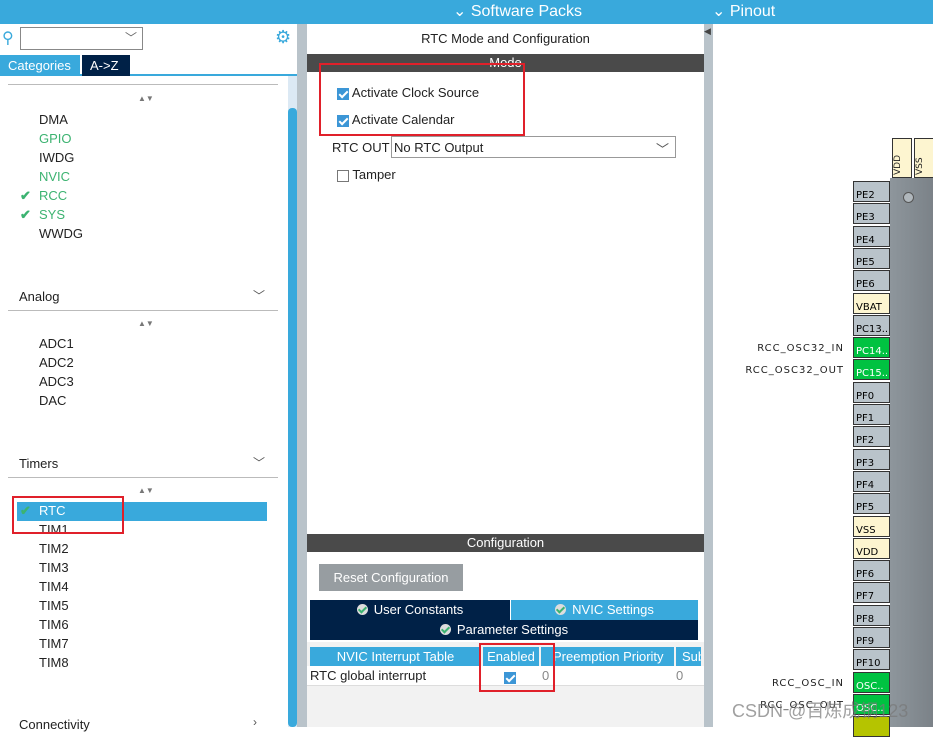  What do you see at coordinates (54, 724) in the screenshot?
I see `category-connectivity: Connectivity` at bounding box center [54, 724].